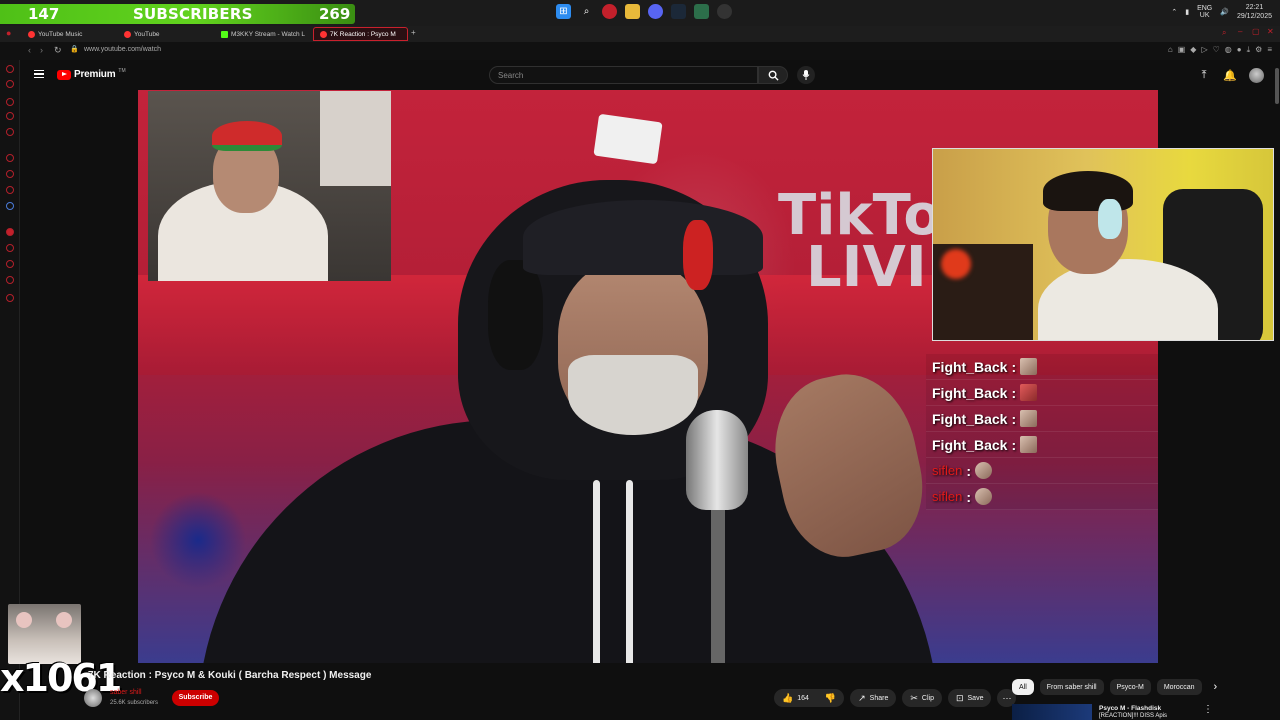 The width and height of the screenshot is (1280, 720). Describe the element at coordinates (1174, 12) in the screenshot. I see `chevron-up-icon: ⌃` at that location.